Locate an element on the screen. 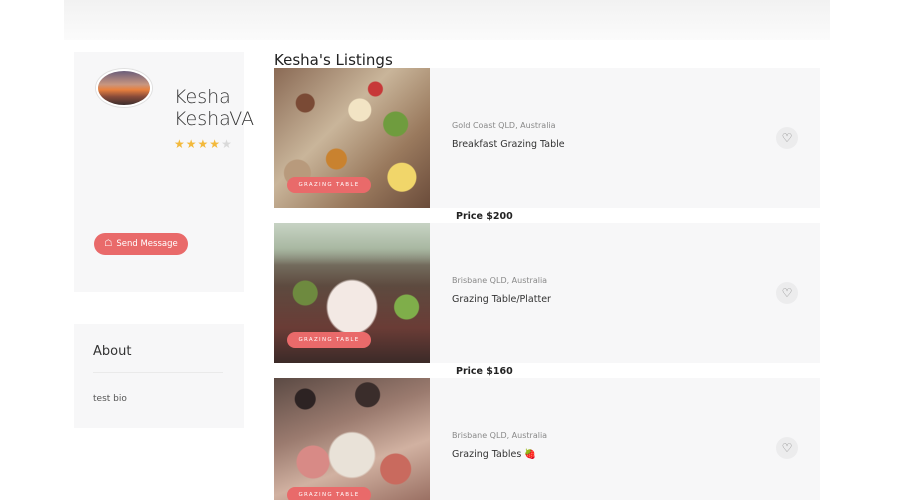  message-icon: ☖ is located at coordinates (108, 244).